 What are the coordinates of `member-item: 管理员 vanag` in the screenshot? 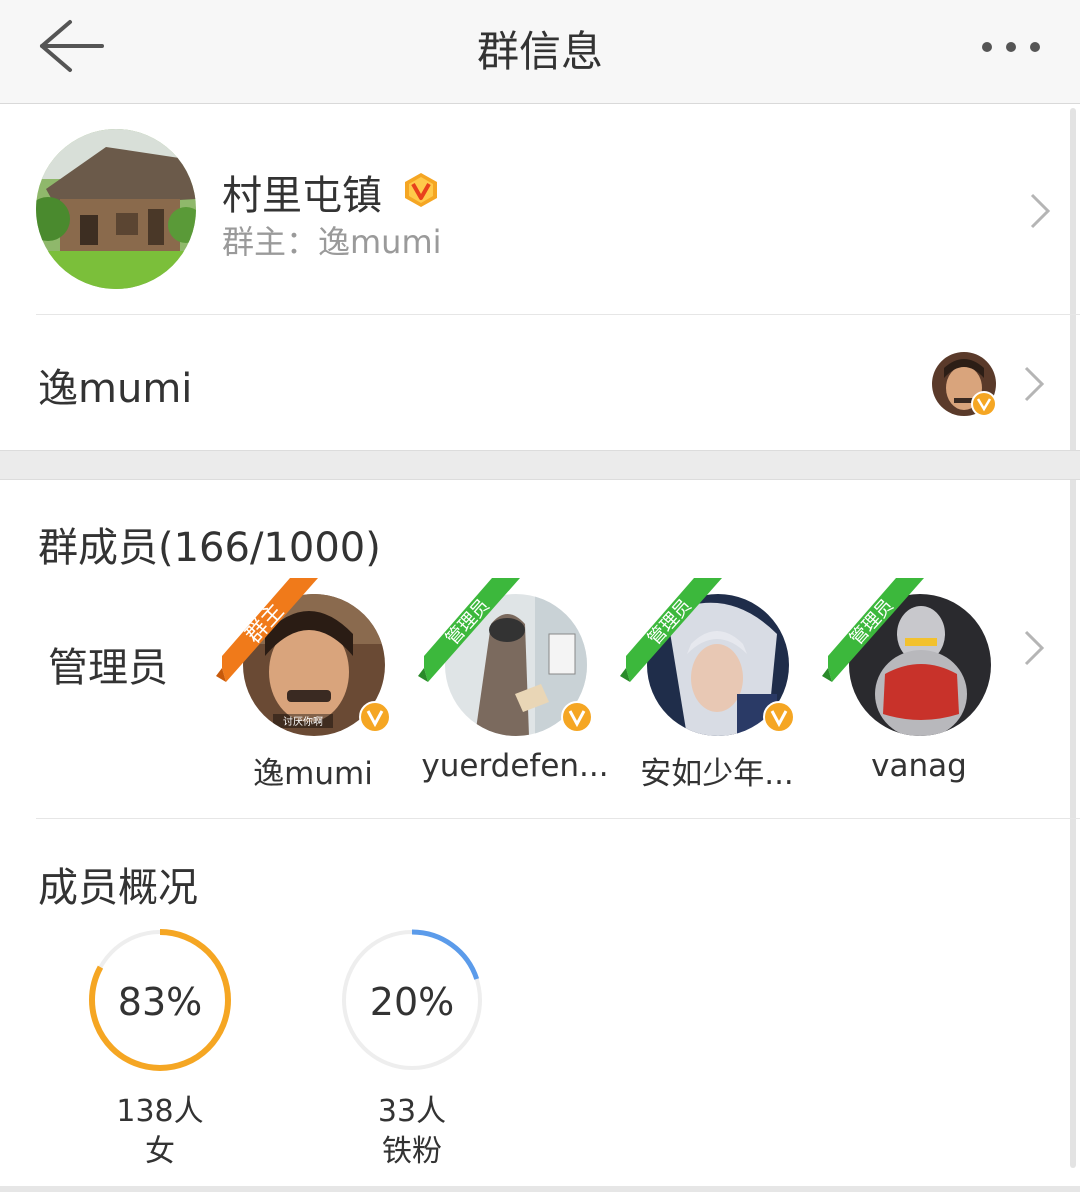 It's located at (914, 684).